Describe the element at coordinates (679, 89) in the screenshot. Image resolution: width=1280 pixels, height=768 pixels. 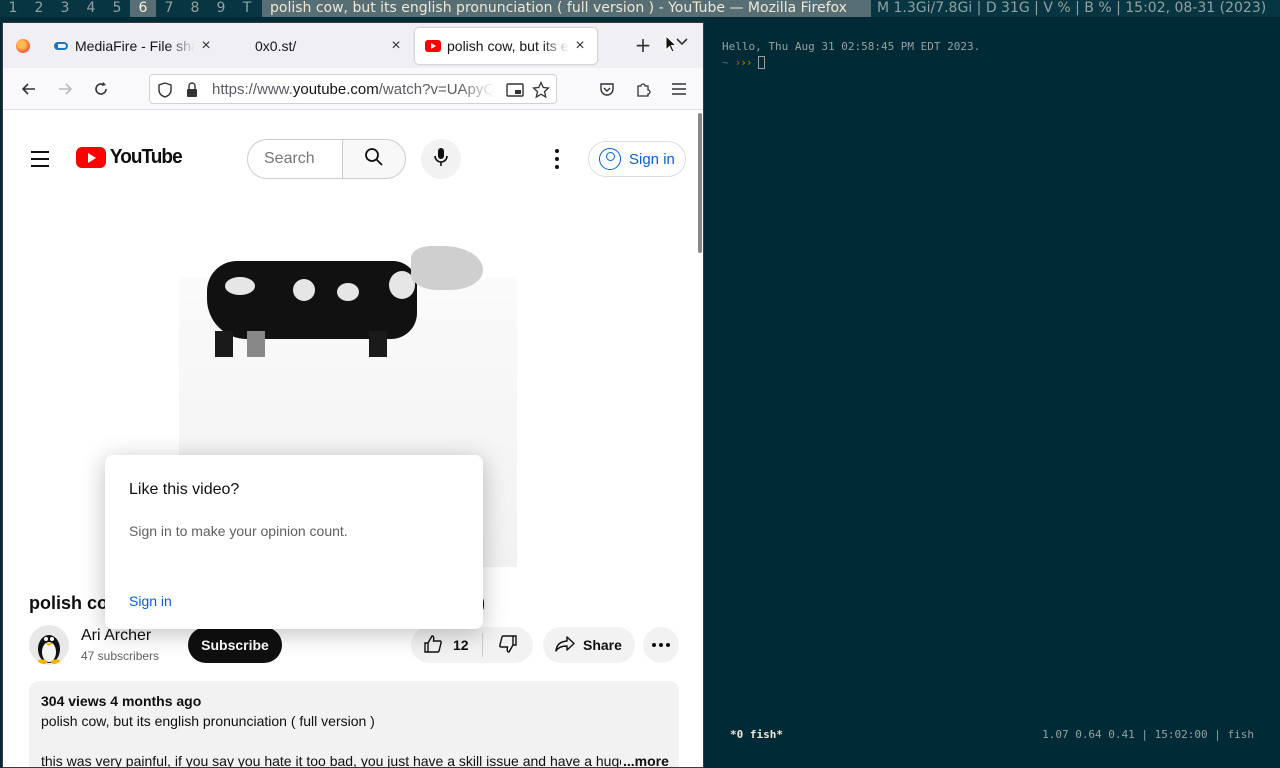
I see `menu-hamburger-icon` at that location.